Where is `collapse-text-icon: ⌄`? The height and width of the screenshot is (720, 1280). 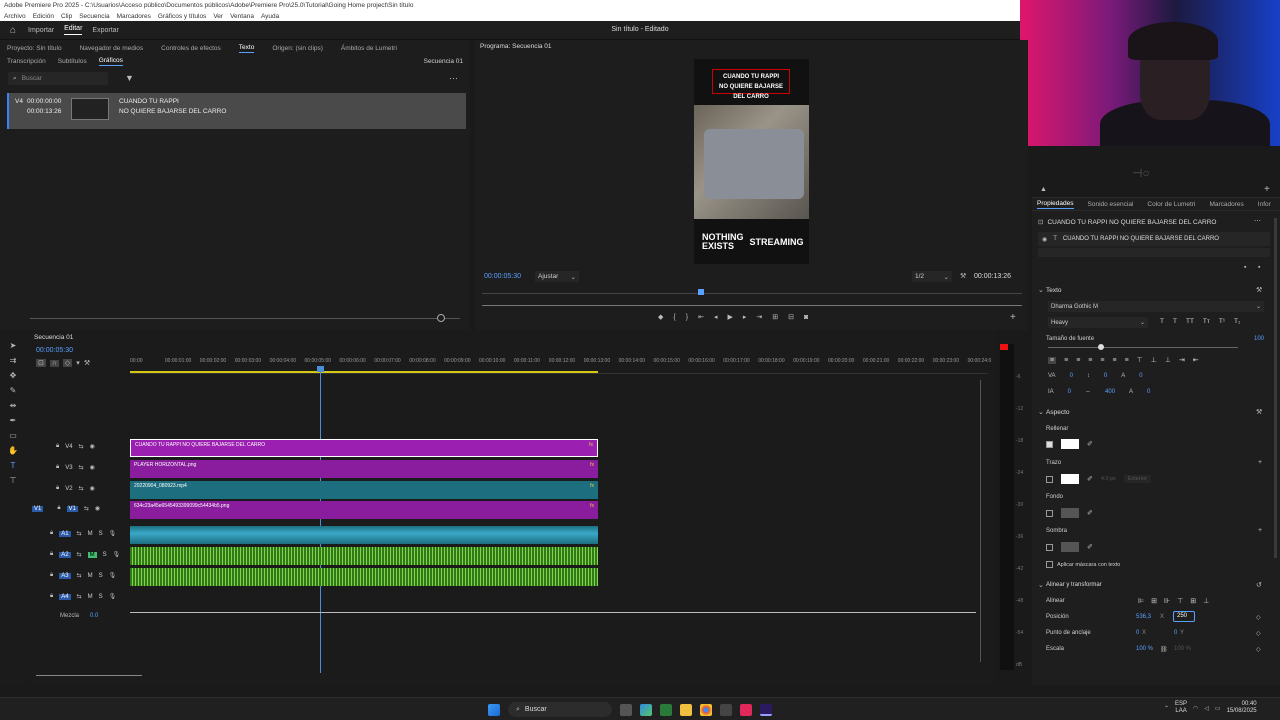
collapse-text-icon: ⌄ is located at coordinates (1041, 290).